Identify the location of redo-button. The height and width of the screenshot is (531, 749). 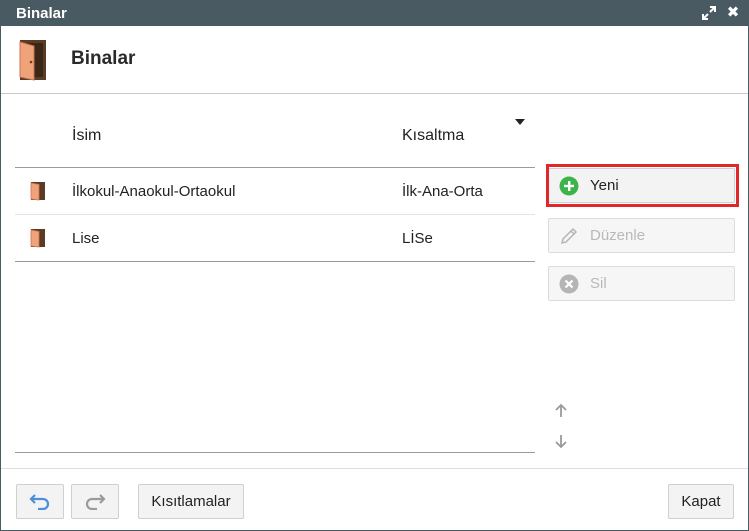
(95, 501).